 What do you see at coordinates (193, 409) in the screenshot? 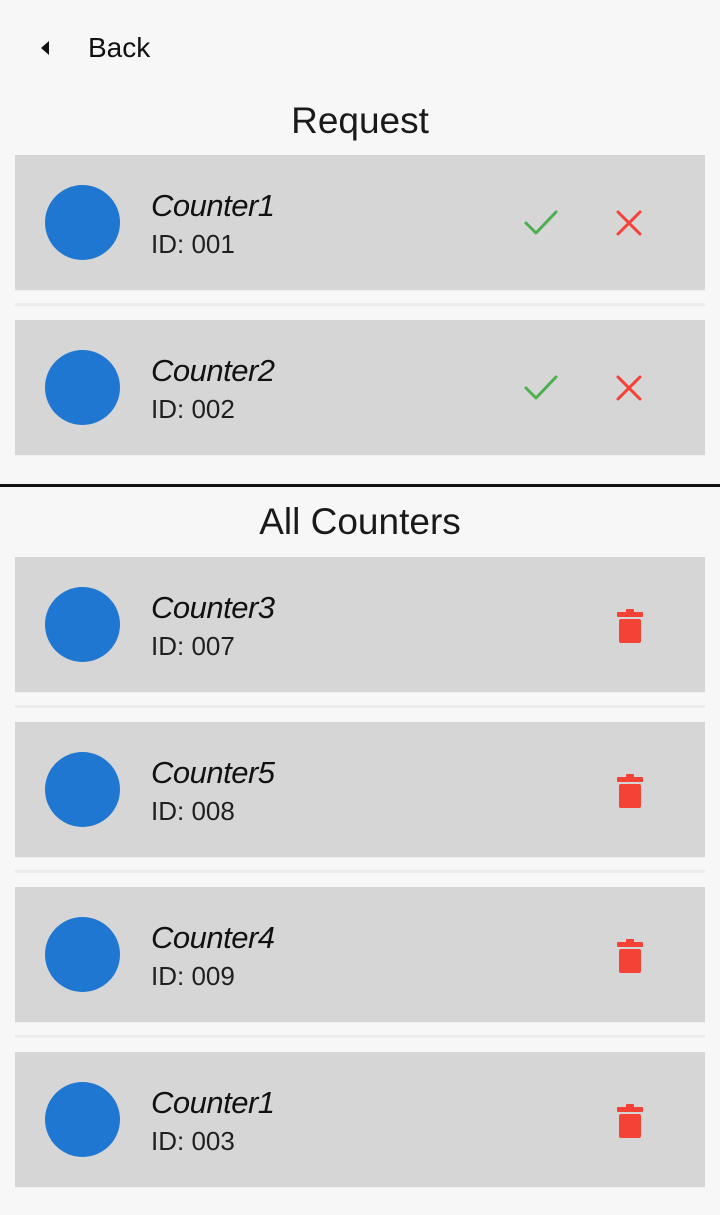
I see `counter-id: ID: 002` at bounding box center [193, 409].